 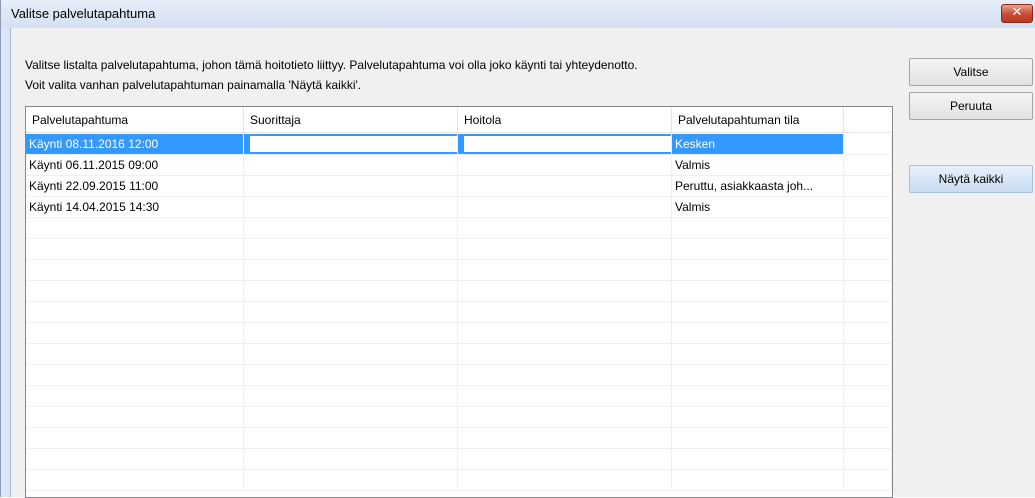 I want to click on cell-service-event: Käynti 14.04.2015 14:30, so click(x=135, y=207).